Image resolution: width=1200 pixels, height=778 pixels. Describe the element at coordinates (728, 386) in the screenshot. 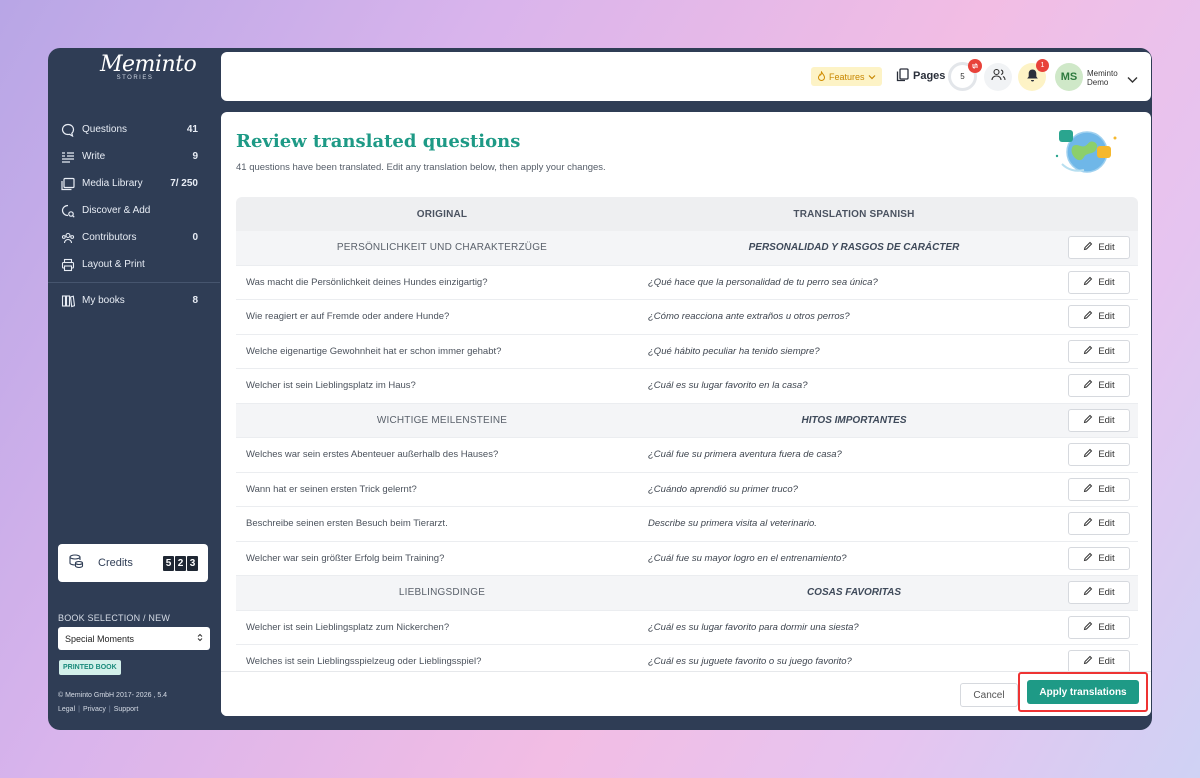

I see `translation-text: ¿Cuál es su lugar favorito en la casa?` at that location.